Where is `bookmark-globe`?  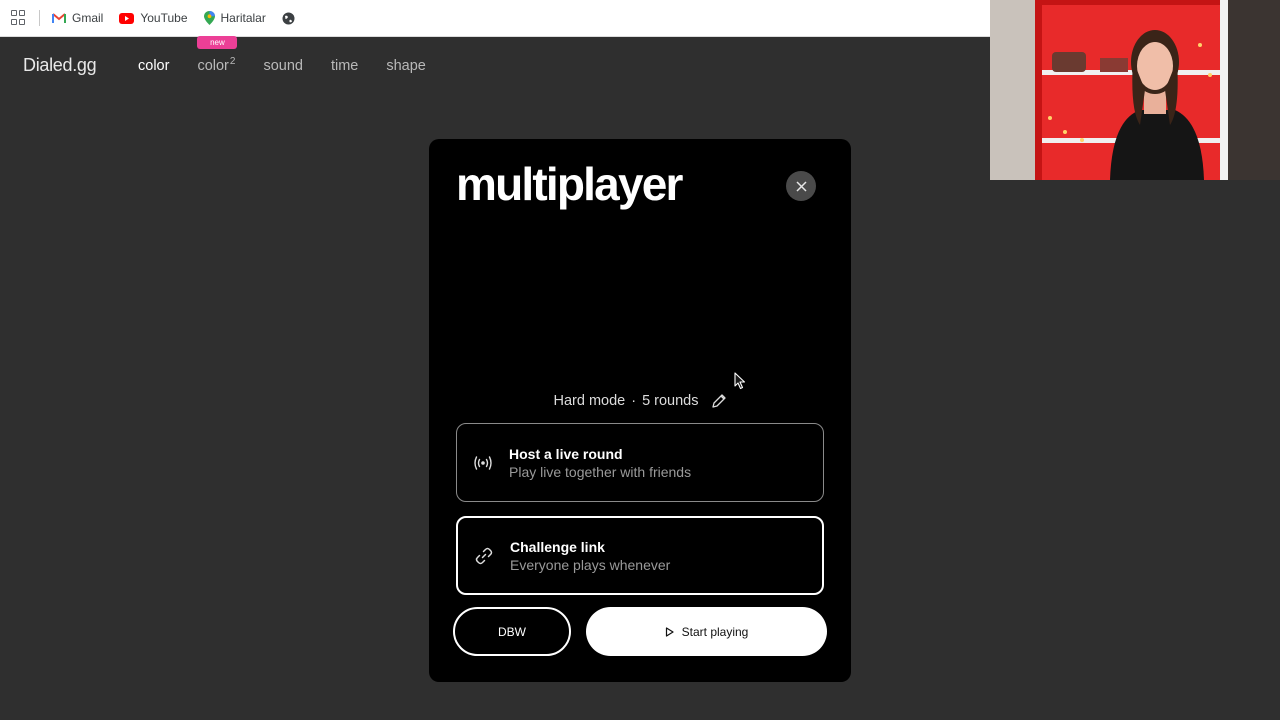
bookmark-globe is located at coordinates (291, 18).